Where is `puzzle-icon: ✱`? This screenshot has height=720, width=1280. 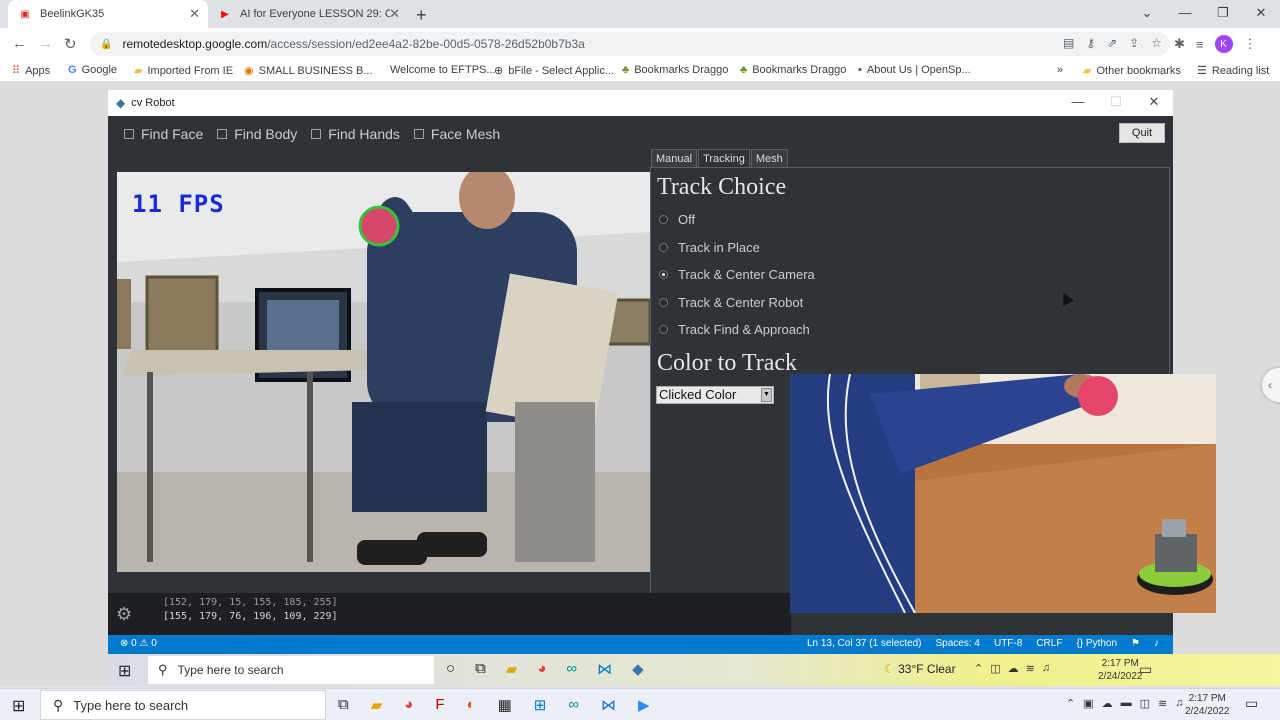 puzzle-icon: ✱ is located at coordinates (1179, 44).